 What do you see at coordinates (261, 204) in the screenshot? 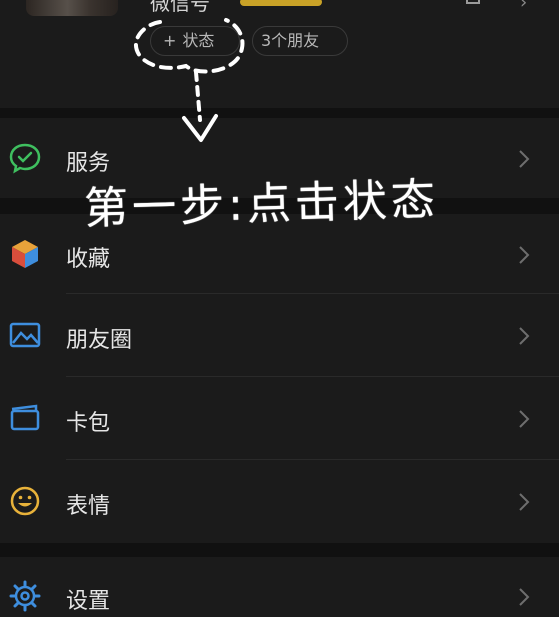
I see `annotation-text: 第一步:点击状态` at bounding box center [261, 204].